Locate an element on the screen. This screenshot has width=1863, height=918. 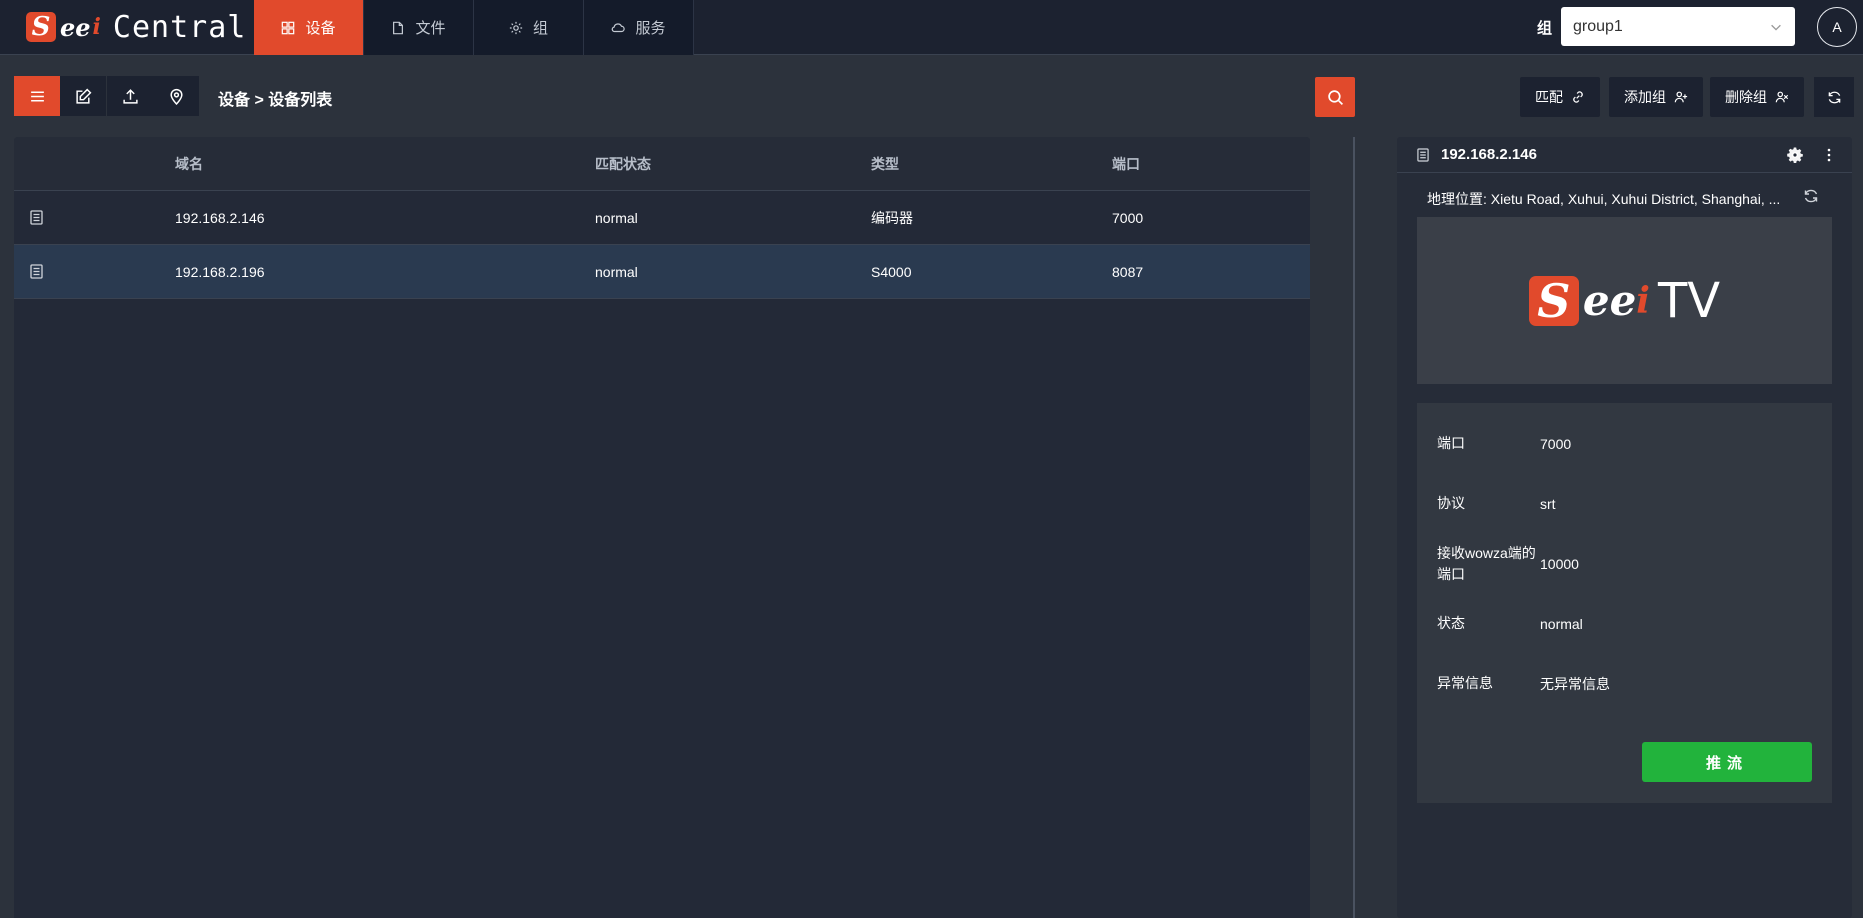
app-logo: S ee i Central is located at coordinates (136, 27).